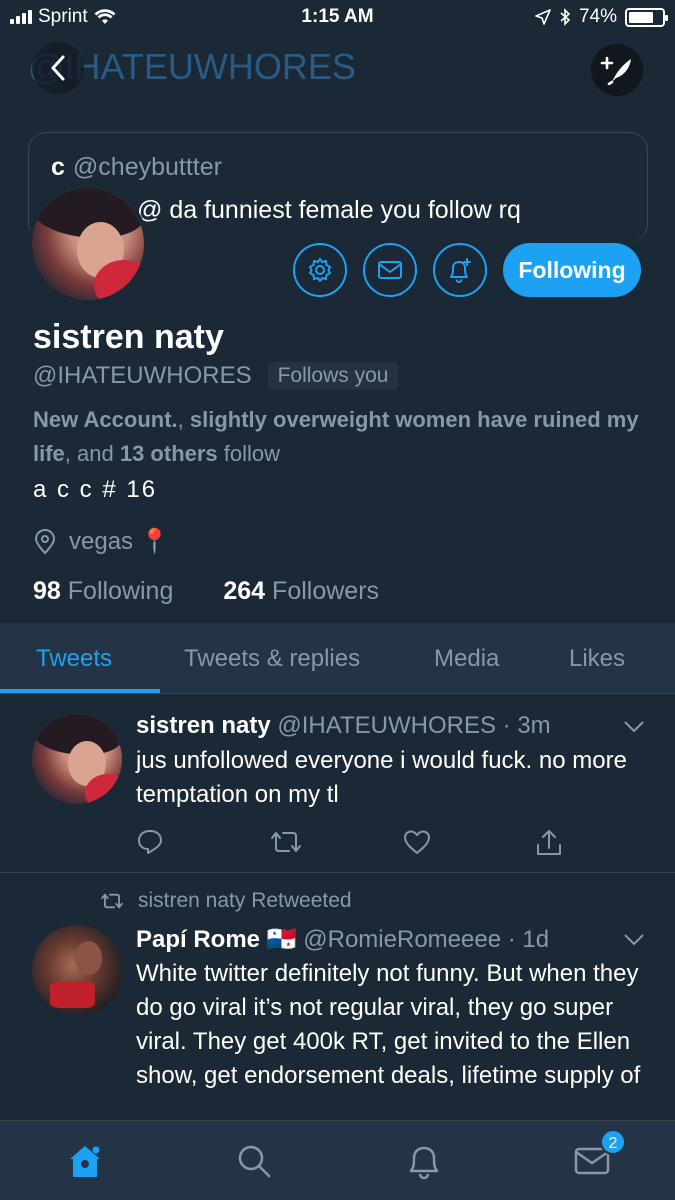  What do you see at coordinates (92, 453) in the screenshot?
I see `separator: , and` at bounding box center [92, 453].